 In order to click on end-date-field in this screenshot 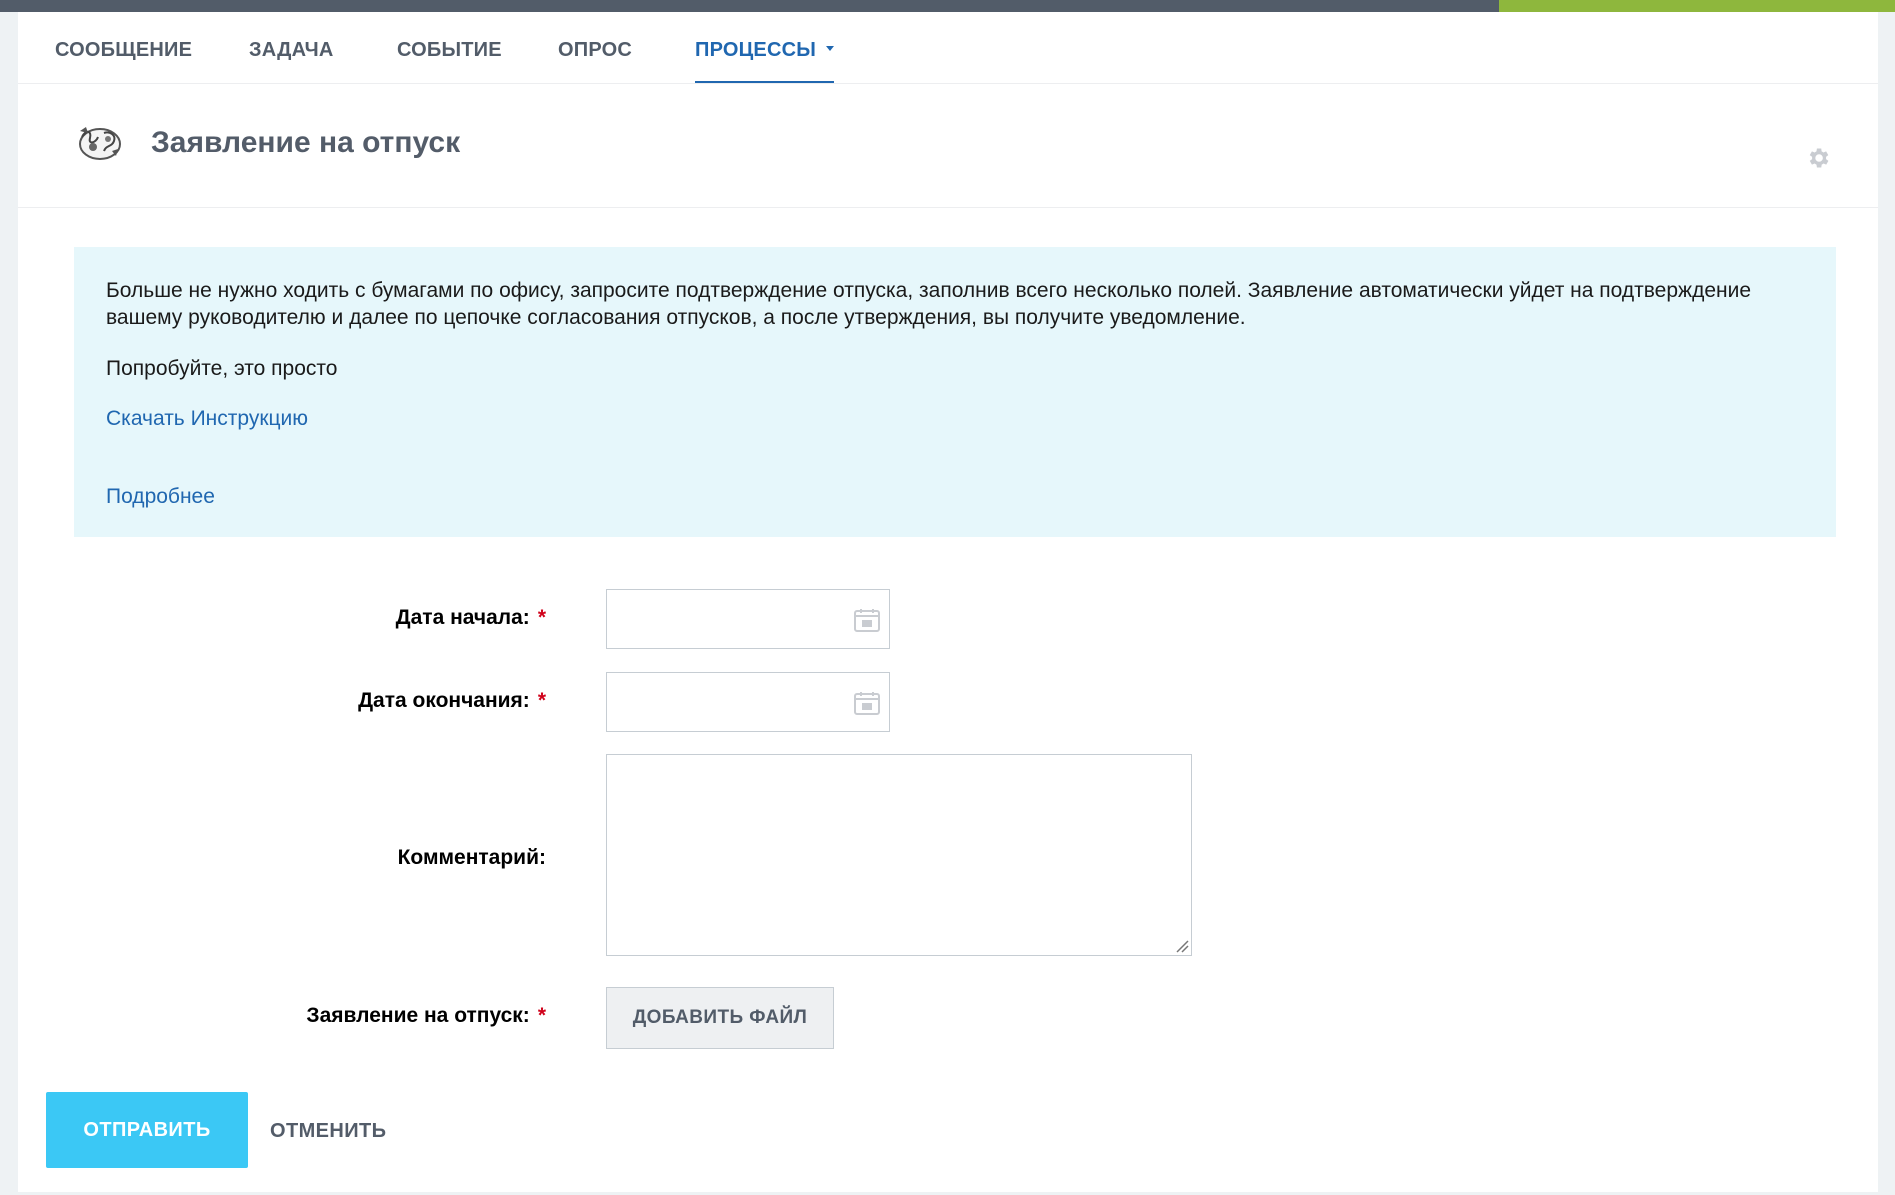, I will do `click(748, 702)`.